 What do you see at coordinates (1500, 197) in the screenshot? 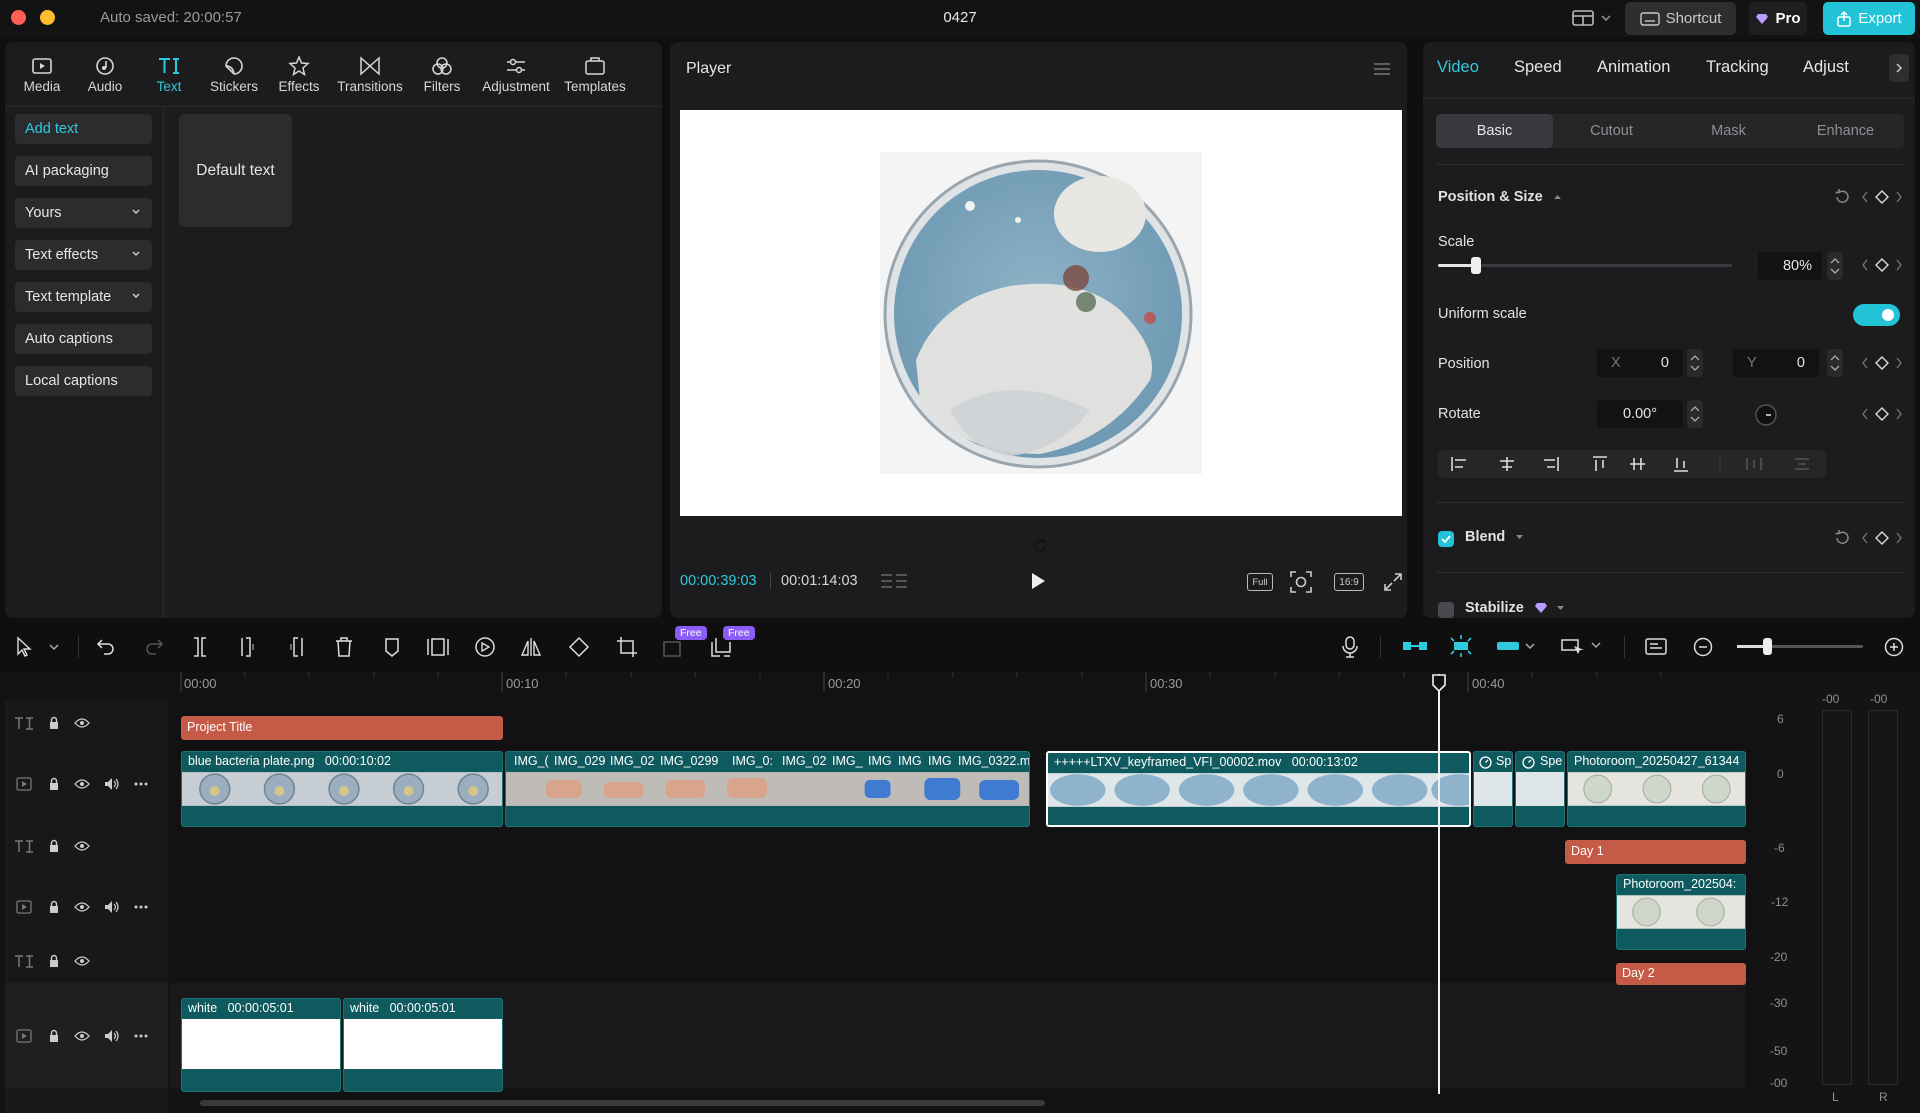
I see `position-size-header: Position & Size` at bounding box center [1500, 197].